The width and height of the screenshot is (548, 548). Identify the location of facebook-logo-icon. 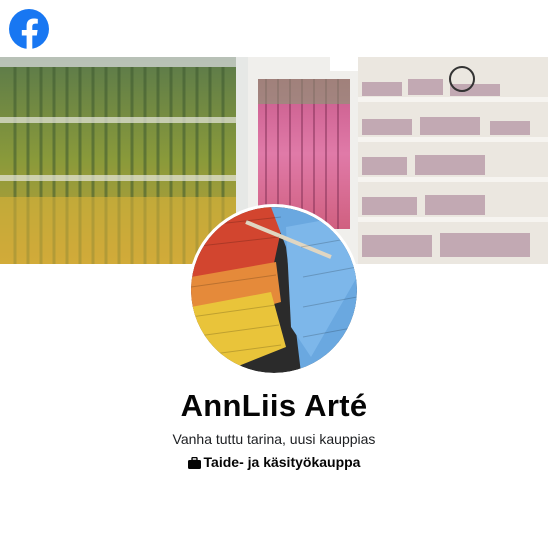
(29, 29).